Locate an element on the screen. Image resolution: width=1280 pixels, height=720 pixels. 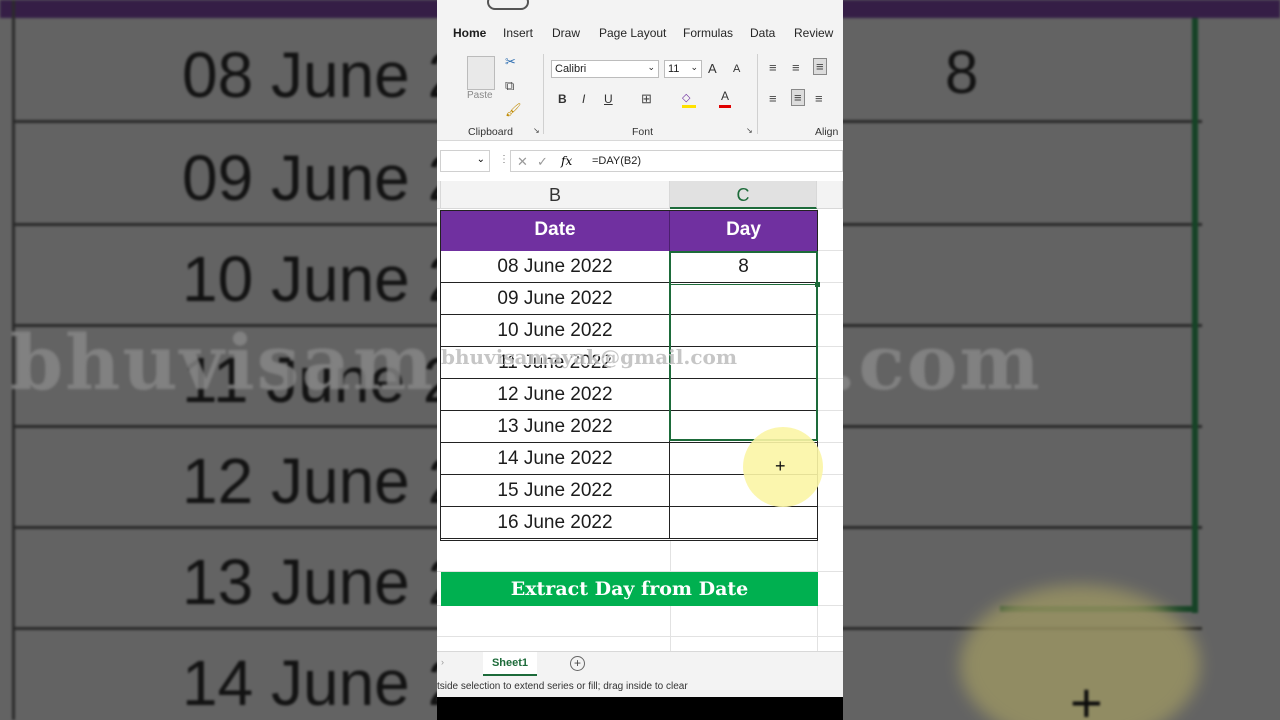
shrink-font-button: A is located at coordinates (736, 69).